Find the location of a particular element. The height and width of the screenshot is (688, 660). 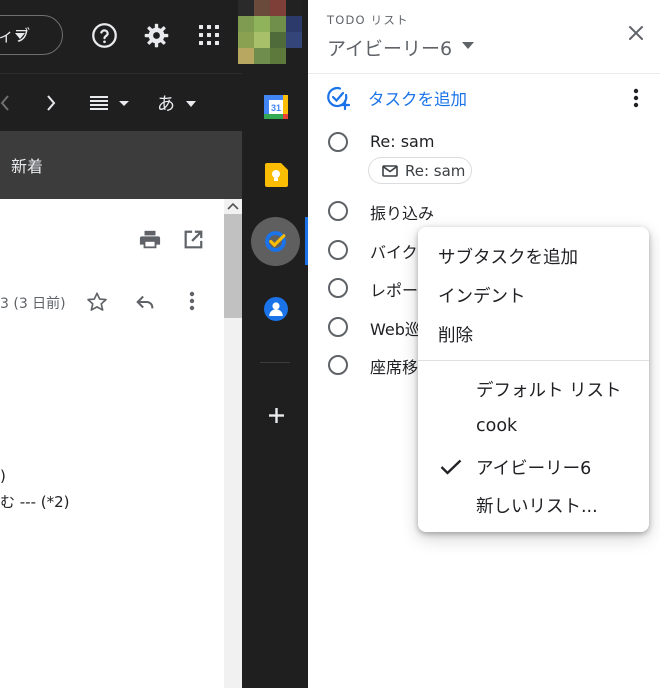

plus-icon is located at coordinates (276, 415).